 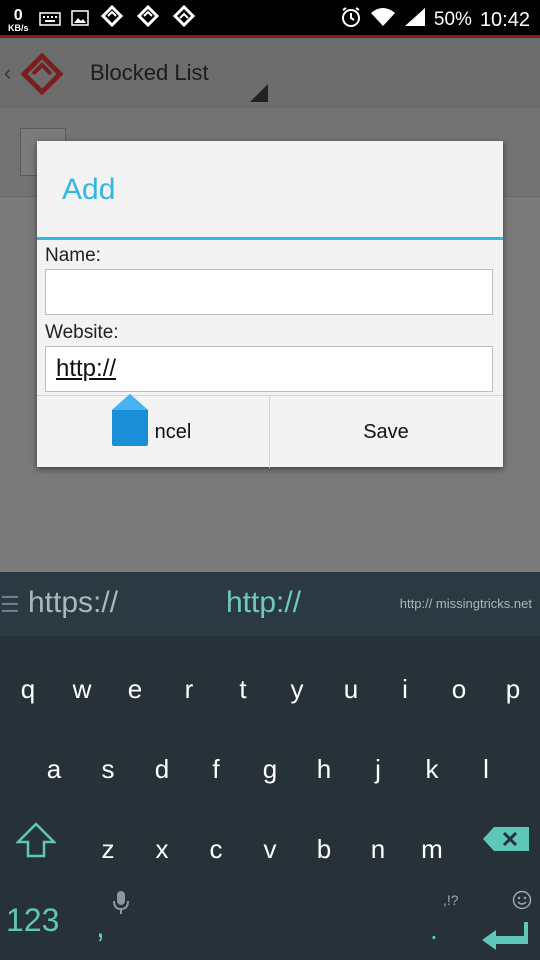 I want to click on key-m: m, so click(x=432, y=849).